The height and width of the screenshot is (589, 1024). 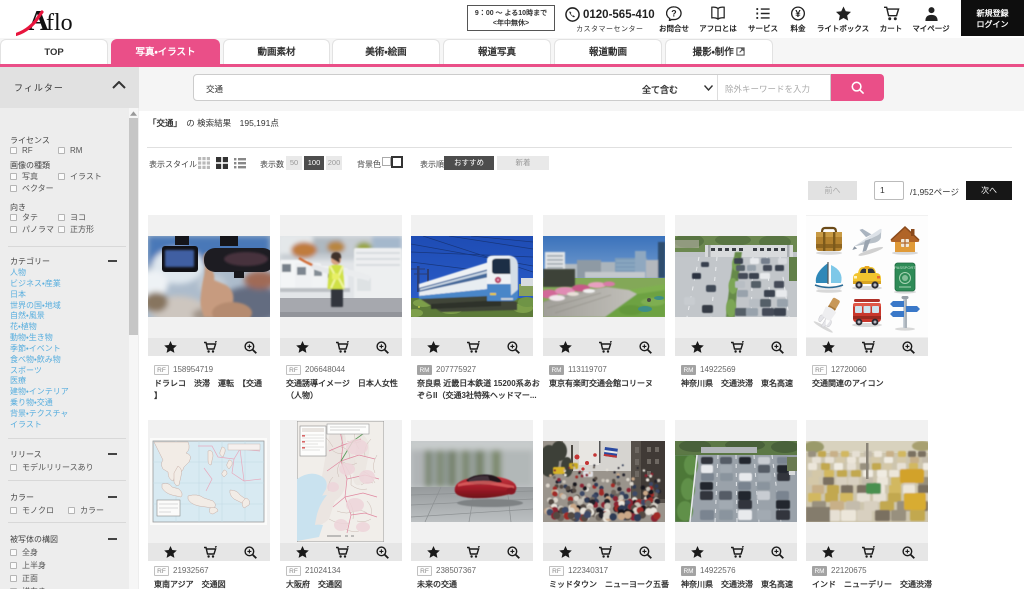 What do you see at coordinates (59, 23) in the screenshot?
I see `svg-text: flo` at bounding box center [59, 23].